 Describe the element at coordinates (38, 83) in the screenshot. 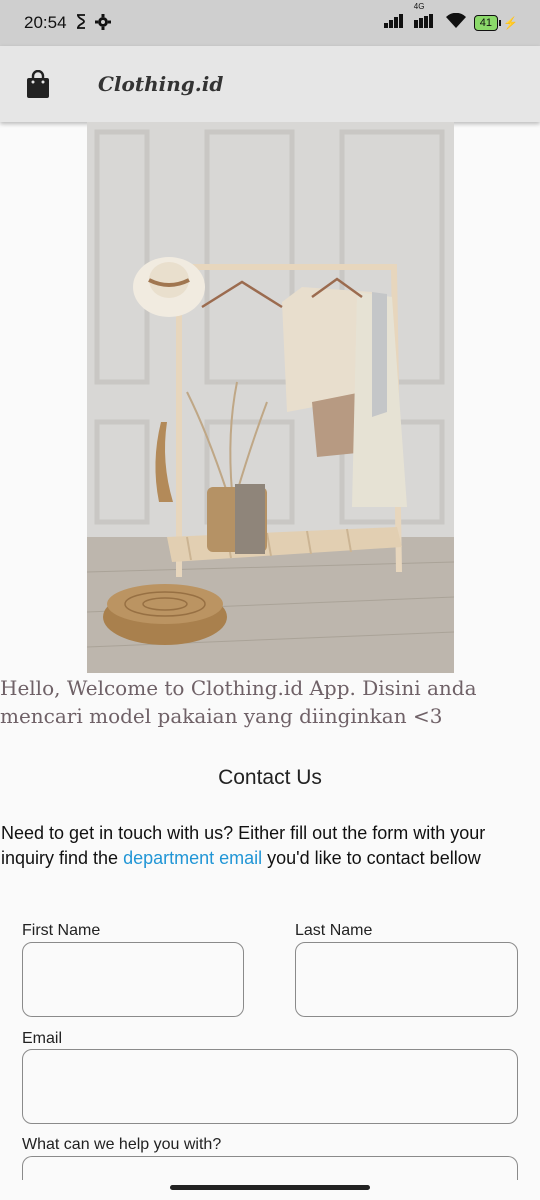

I see `shopping-bag-icon` at that location.